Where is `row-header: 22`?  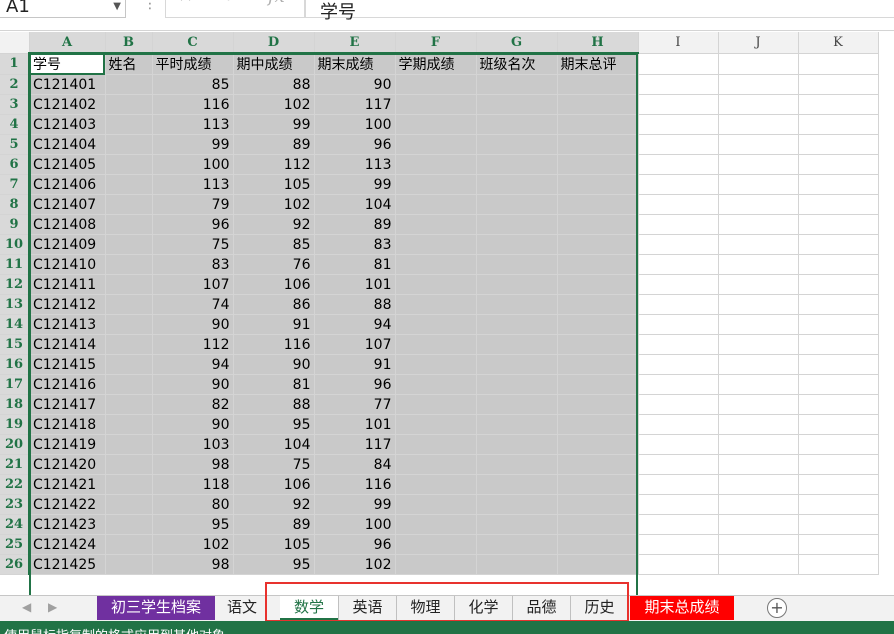 row-header: 22 is located at coordinates (15, 484).